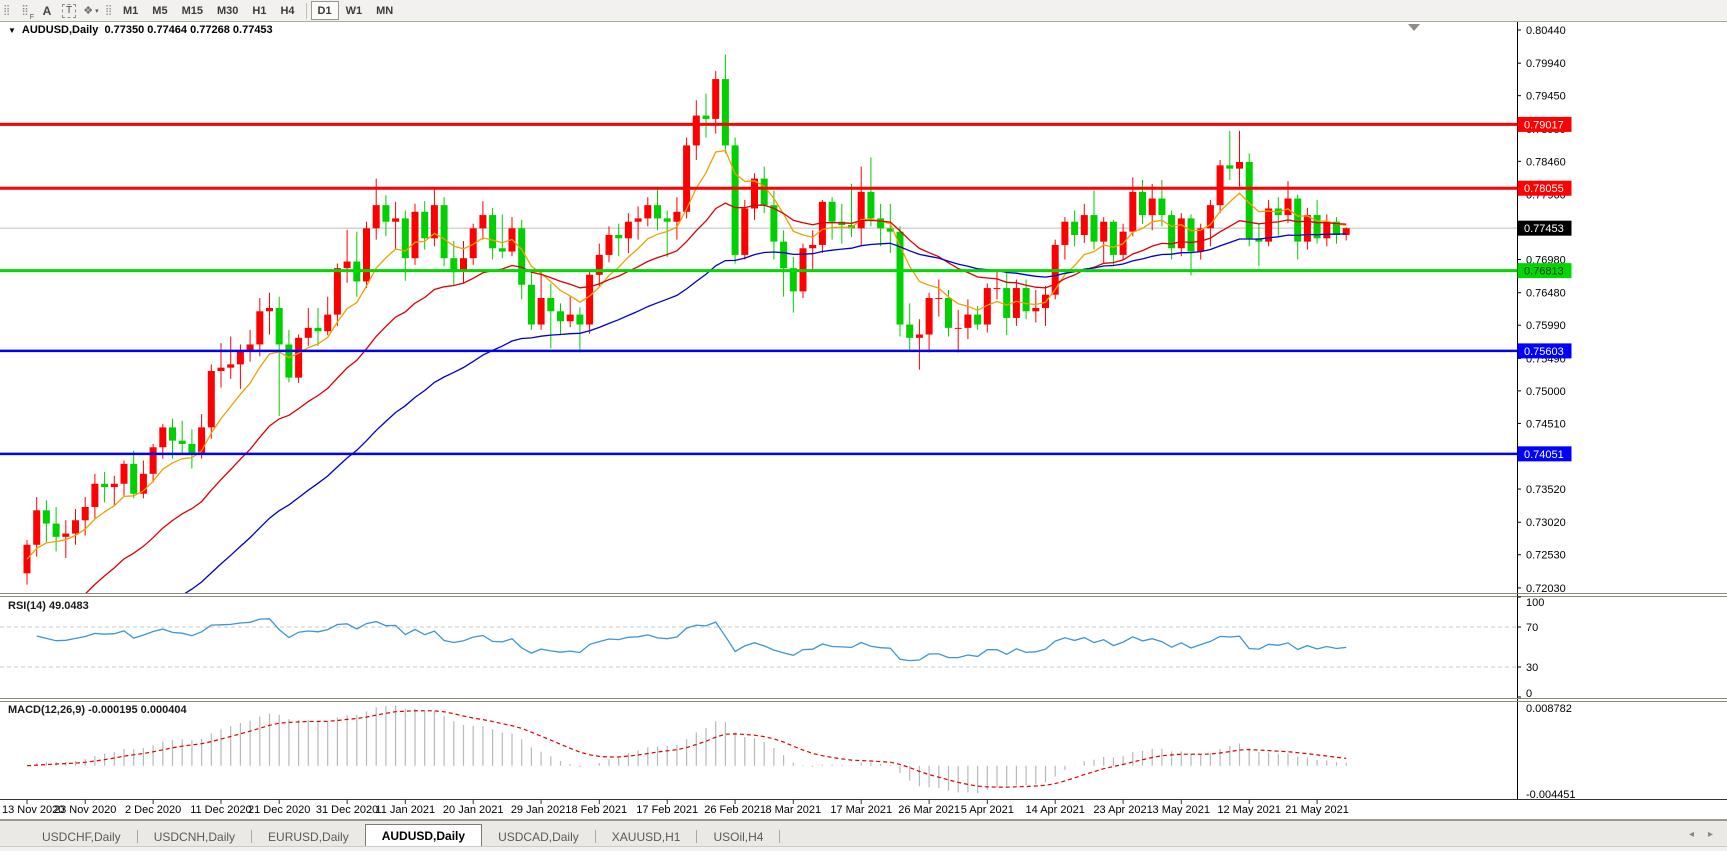 This screenshot has height=851, width=1727. What do you see at coordinates (1551, 795) in the screenshot?
I see `svg-text: -0.004451` at bounding box center [1551, 795].